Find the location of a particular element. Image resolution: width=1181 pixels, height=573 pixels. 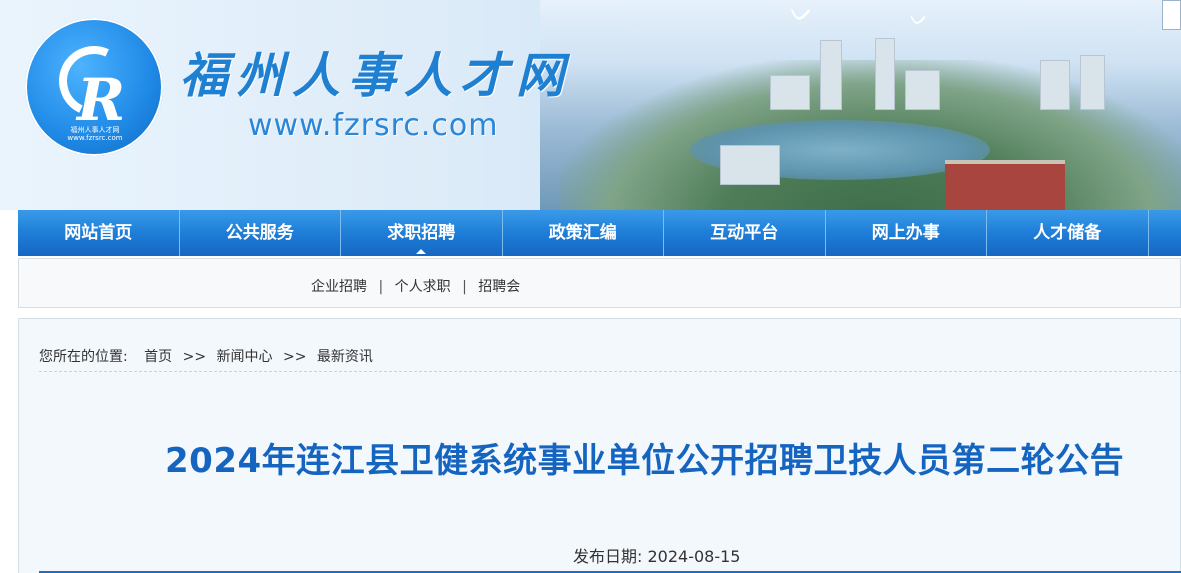

breadcrumb-latest-news: 最新资讯 is located at coordinates (345, 357).